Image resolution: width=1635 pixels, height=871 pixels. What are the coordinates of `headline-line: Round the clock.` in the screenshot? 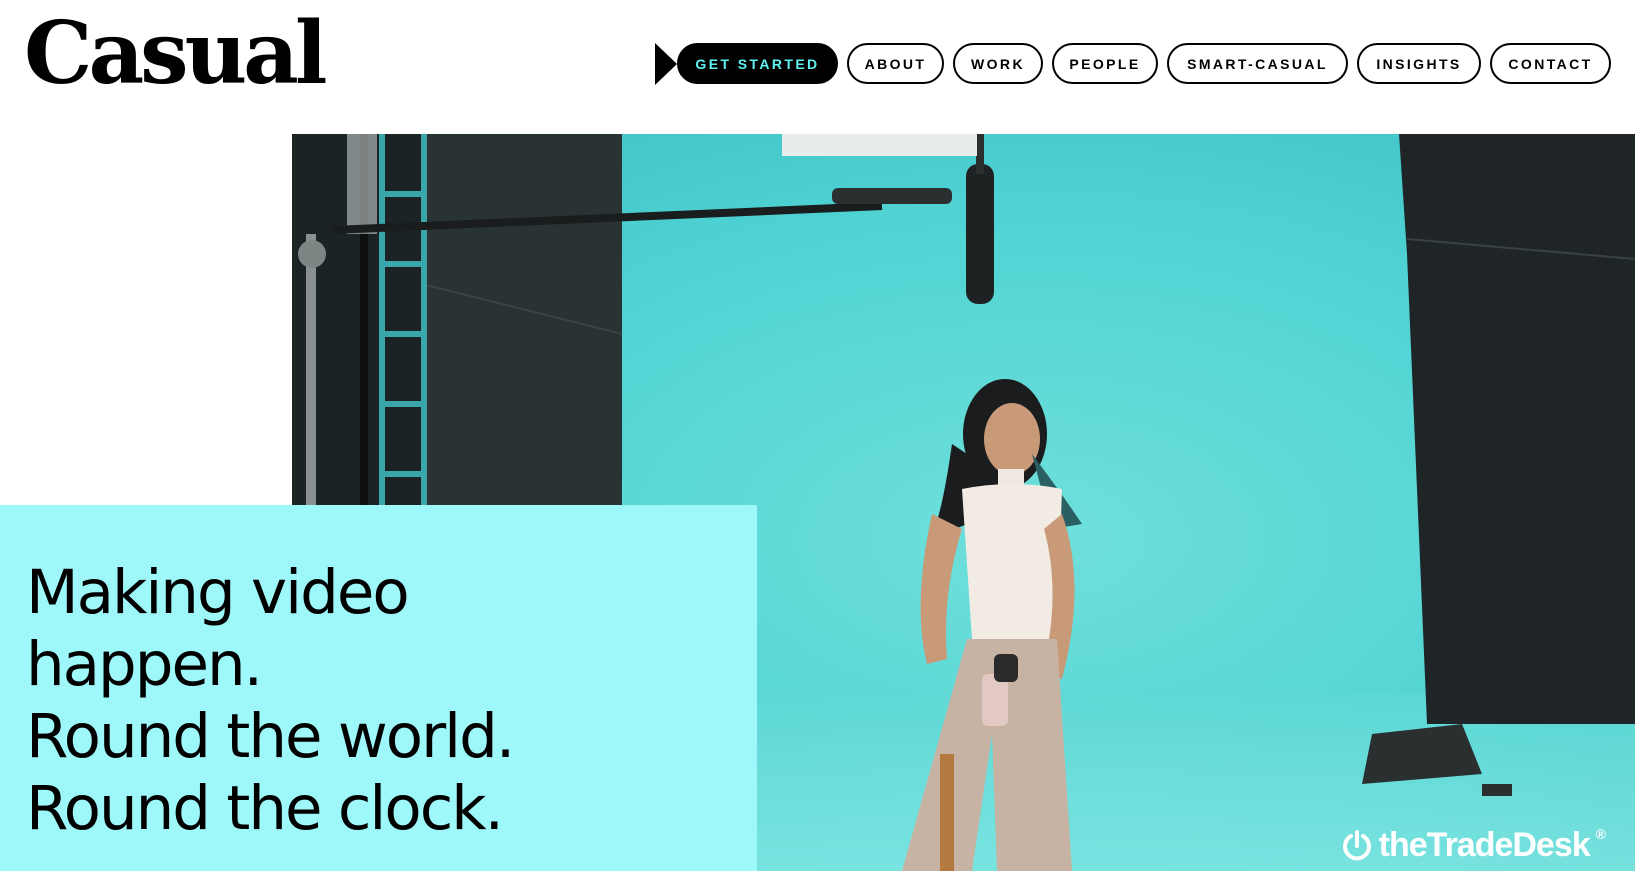 It's located at (265, 808).